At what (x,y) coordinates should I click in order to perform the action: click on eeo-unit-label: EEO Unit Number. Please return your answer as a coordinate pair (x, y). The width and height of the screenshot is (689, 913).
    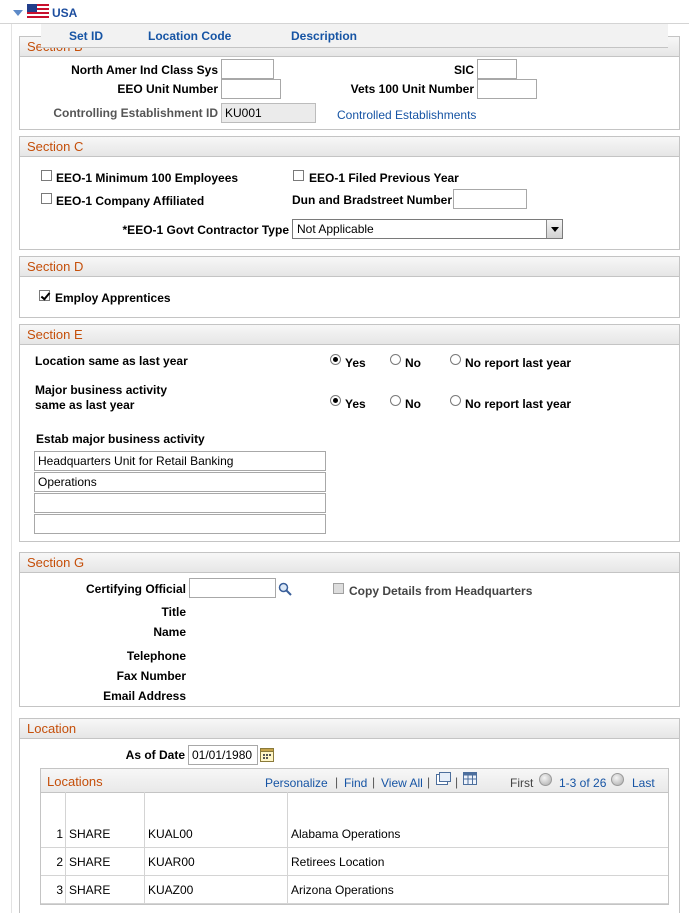
    Looking at the image, I should click on (167, 89).